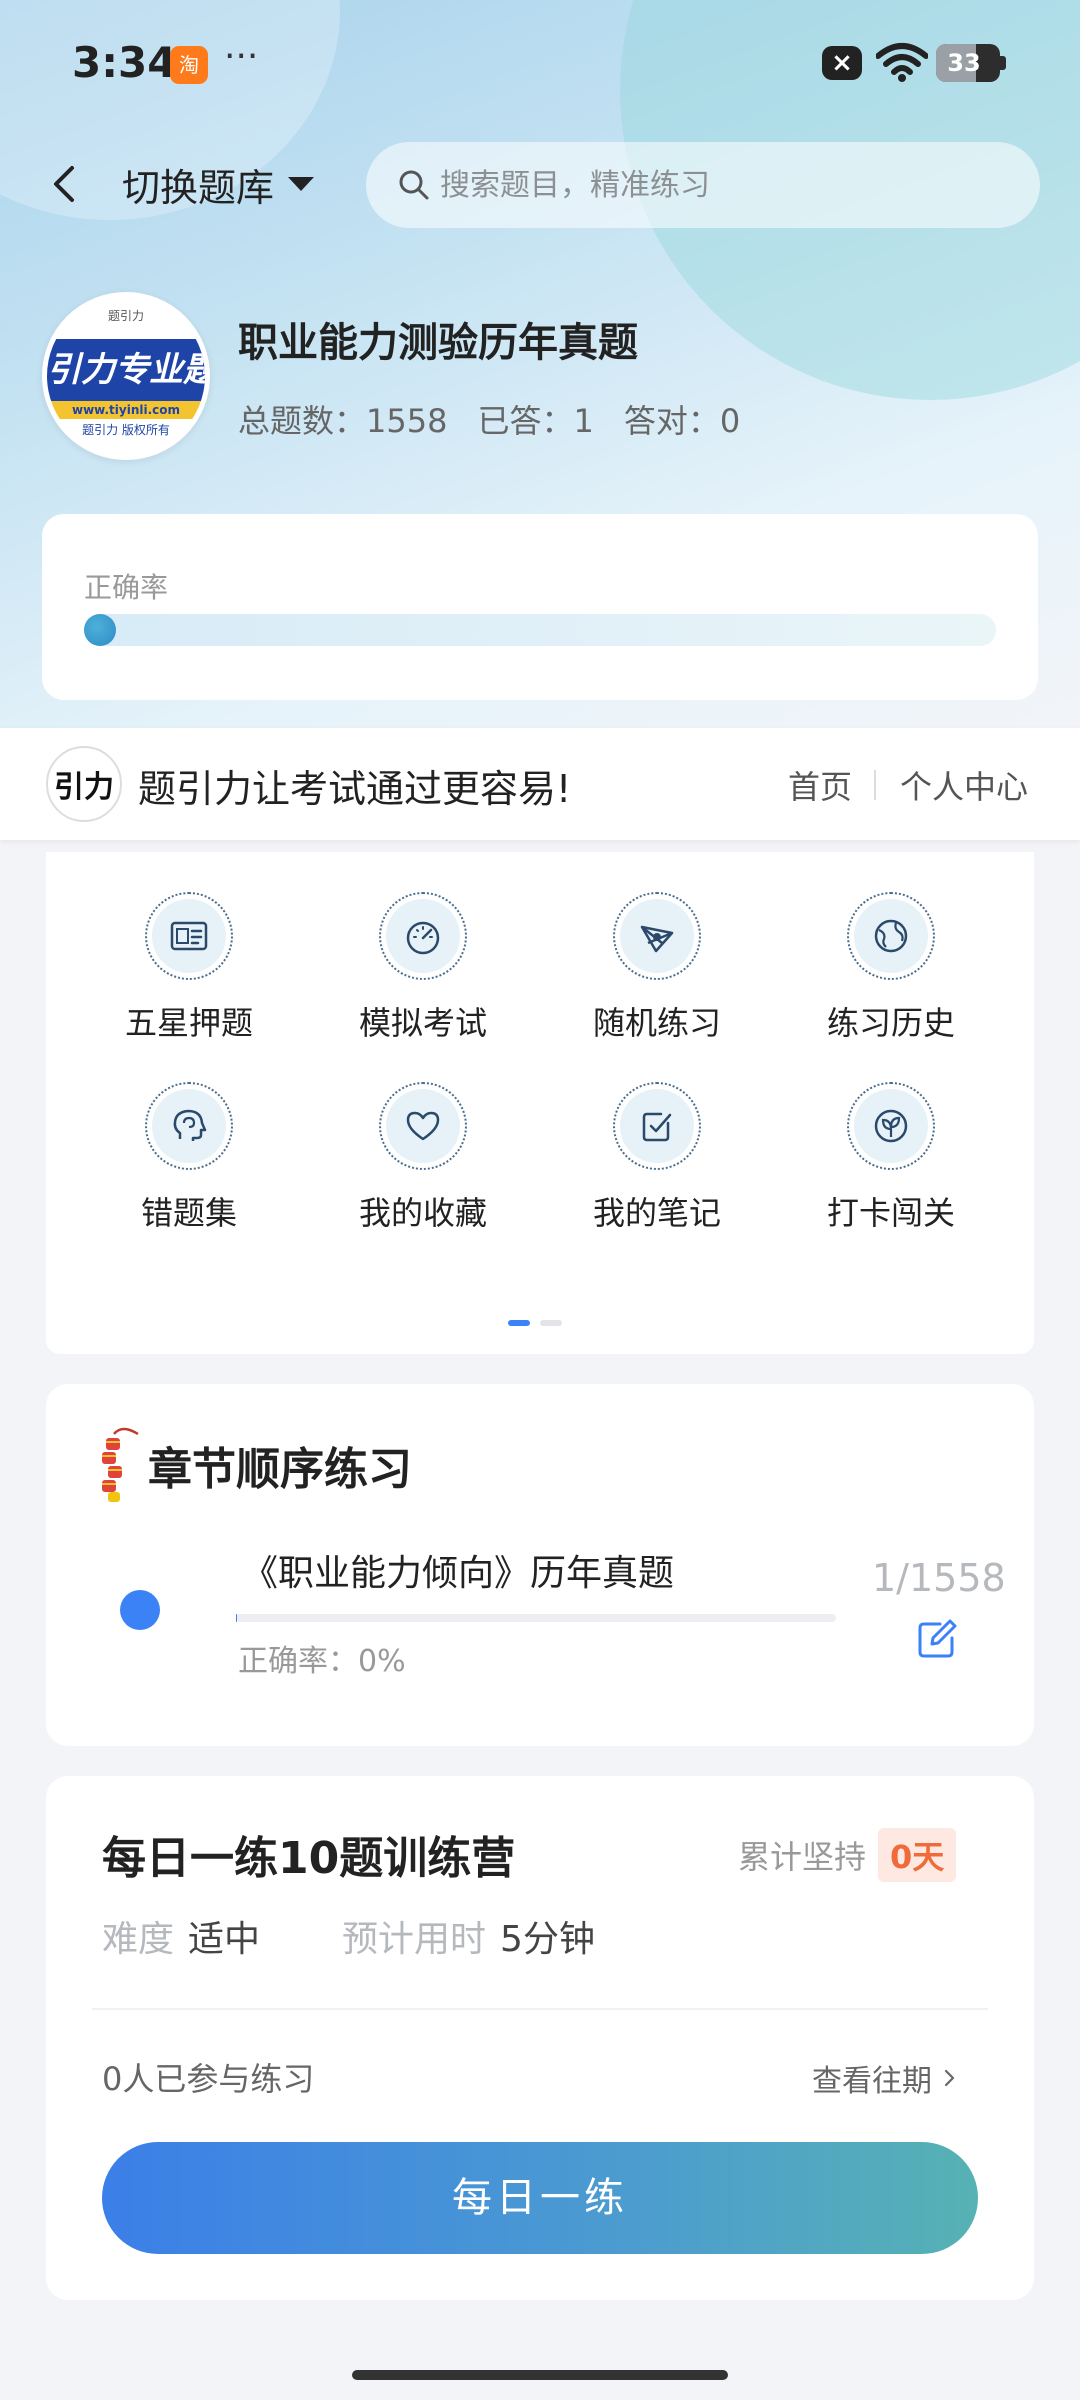 This screenshot has height=2400, width=1080. Describe the element at coordinates (309, 1858) in the screenshot. I see `daily-title: 每日一练10题训练营` at that location.